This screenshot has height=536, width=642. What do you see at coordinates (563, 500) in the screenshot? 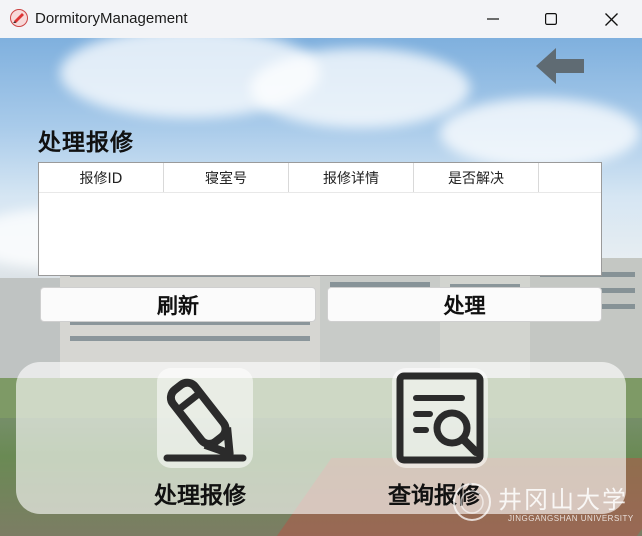
I see `university-watermark: 井冈山大学` at bounding box center [563, 500].